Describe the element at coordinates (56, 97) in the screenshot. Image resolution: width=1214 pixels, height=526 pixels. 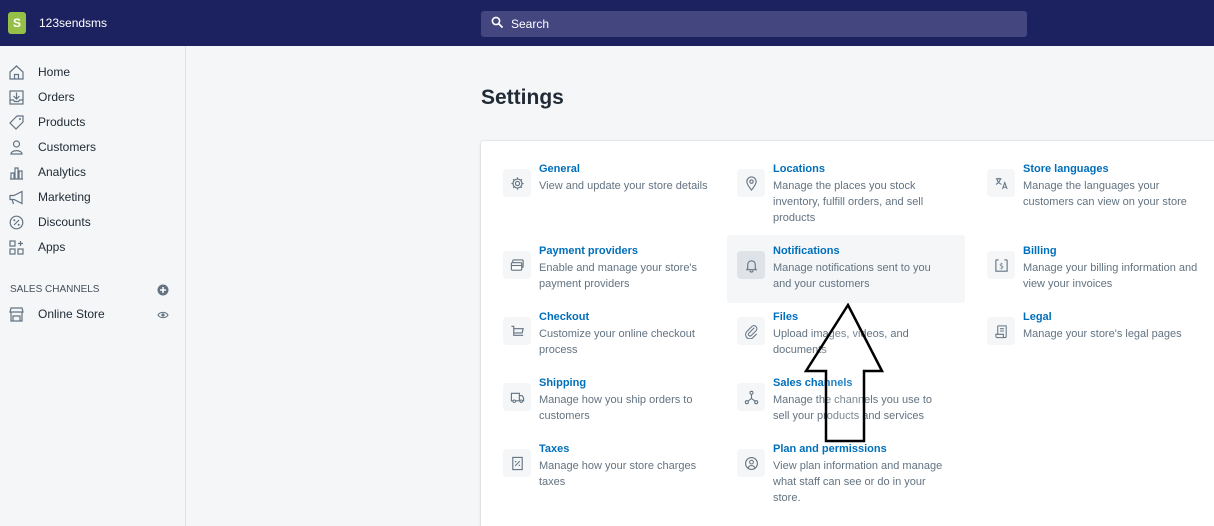
I see `sidebar-item-label: Orders` at that location.